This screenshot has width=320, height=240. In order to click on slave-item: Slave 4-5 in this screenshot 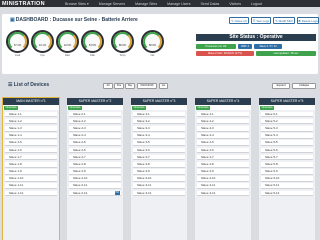, I will do `click(223, 143)`.